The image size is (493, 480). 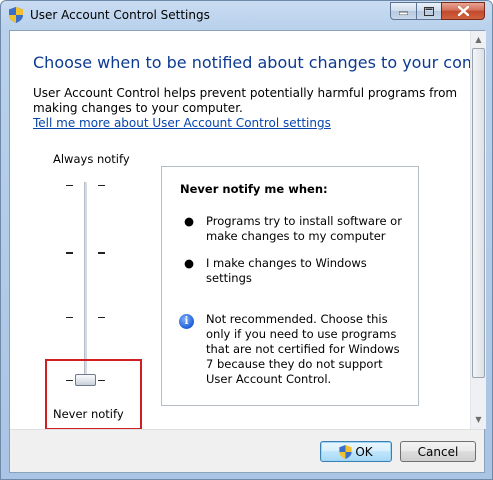 I want to click on slider-track, so click(x=85, y=282).